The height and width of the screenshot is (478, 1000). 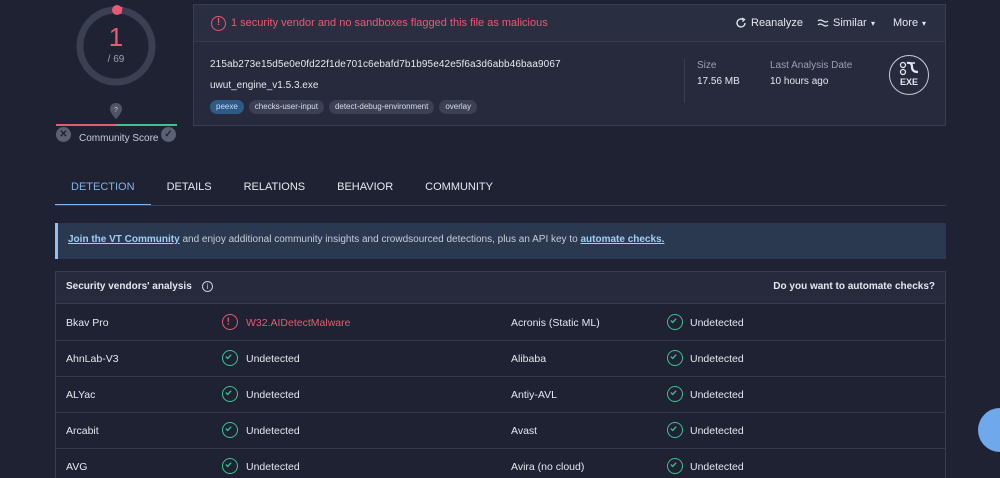 I want to click on engine-total: / 69, so click(x=116, y=59).